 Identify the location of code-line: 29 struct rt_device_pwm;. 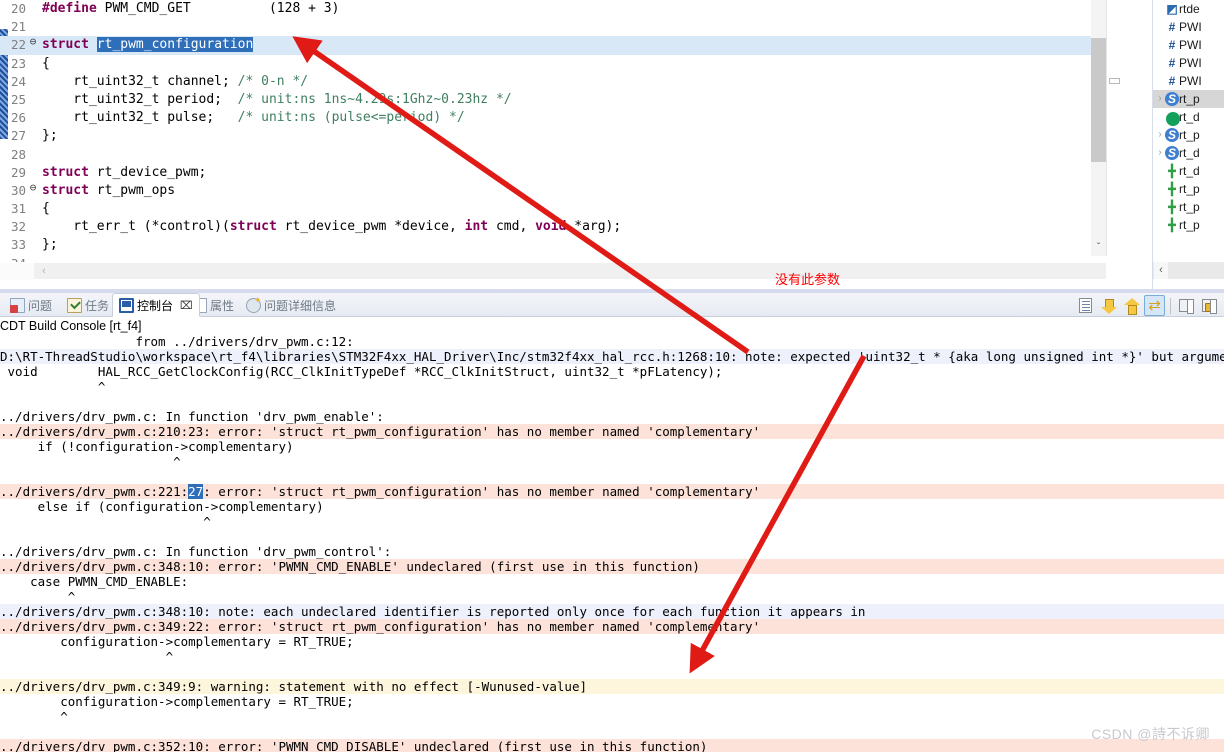
(553, 173).